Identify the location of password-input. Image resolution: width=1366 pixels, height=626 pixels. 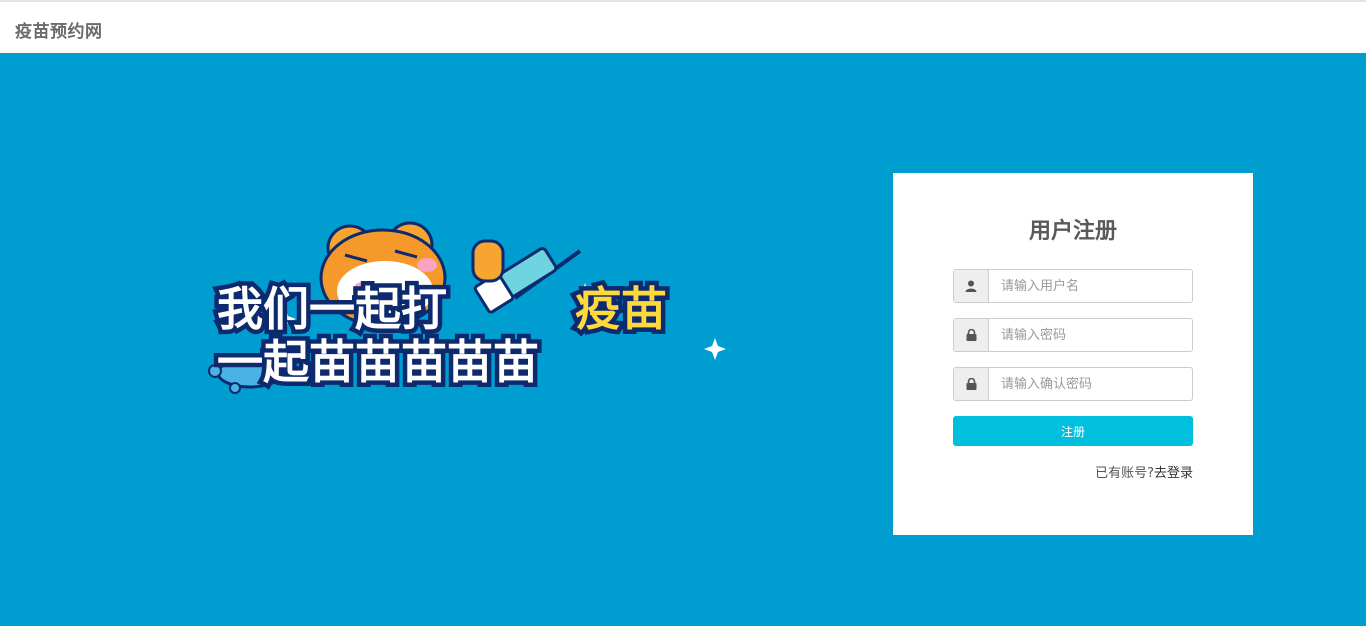
(1090, 335).